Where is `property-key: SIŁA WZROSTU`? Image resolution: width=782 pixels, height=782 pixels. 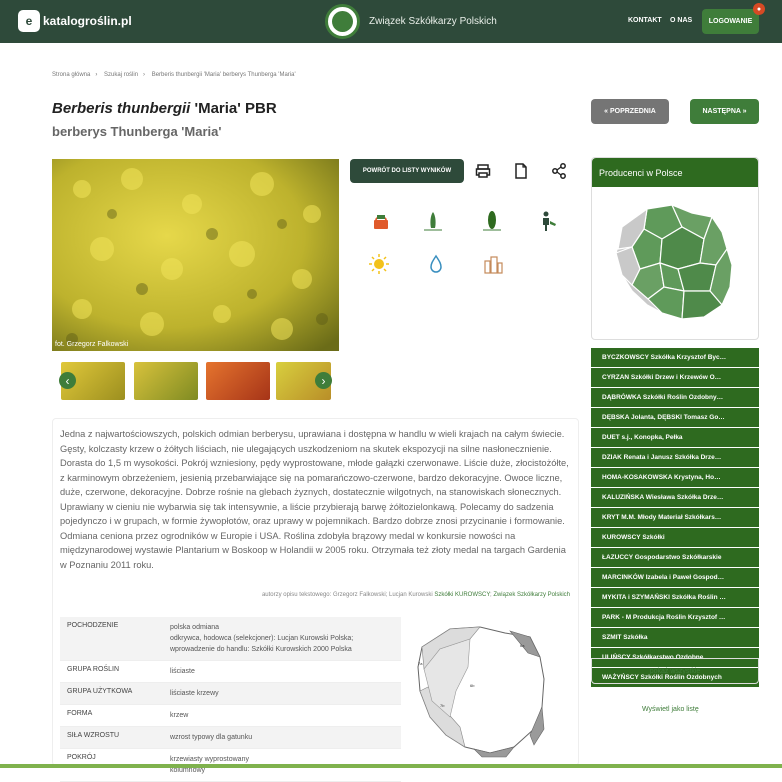
property-key: SIŁA WZROSTU is located at coordinates (93, 735).